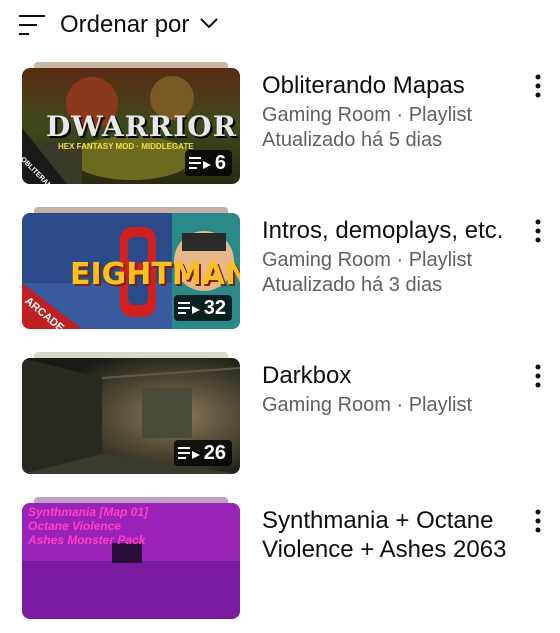 The width and height of the screenshot is (560, 633). Describe the element at coordinates (397, 230) in the screenshot. I see `playlist-title: Intros, demoplays, etc.` at that location.